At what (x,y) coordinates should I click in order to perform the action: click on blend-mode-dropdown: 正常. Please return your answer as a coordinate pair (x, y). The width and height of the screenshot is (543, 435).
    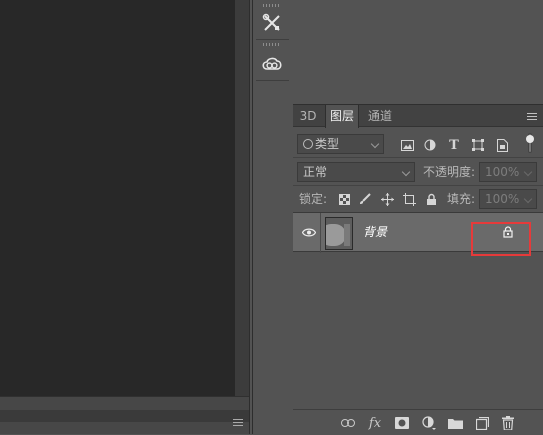
    Looking at the image, I should click on (356, 172).